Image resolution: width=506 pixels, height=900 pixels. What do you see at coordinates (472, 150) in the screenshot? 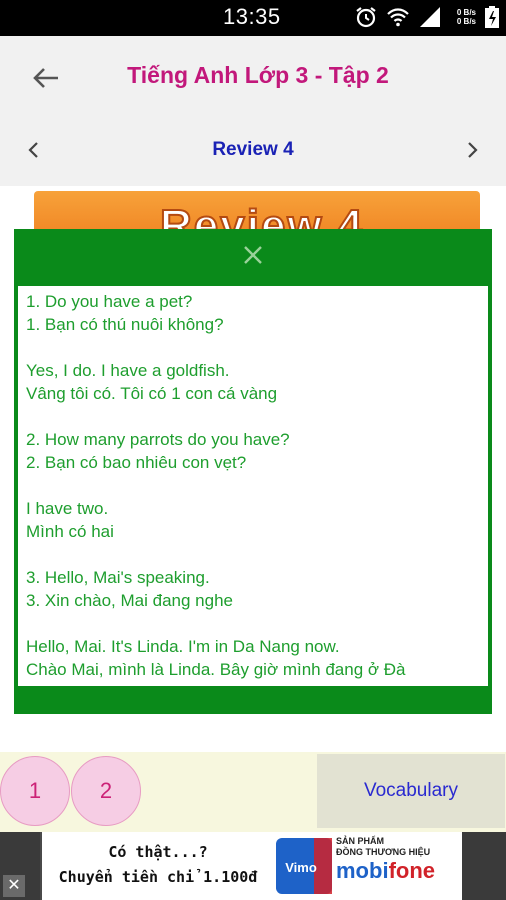
I see `chevron-right-icon` at bounding box center [472, 150].